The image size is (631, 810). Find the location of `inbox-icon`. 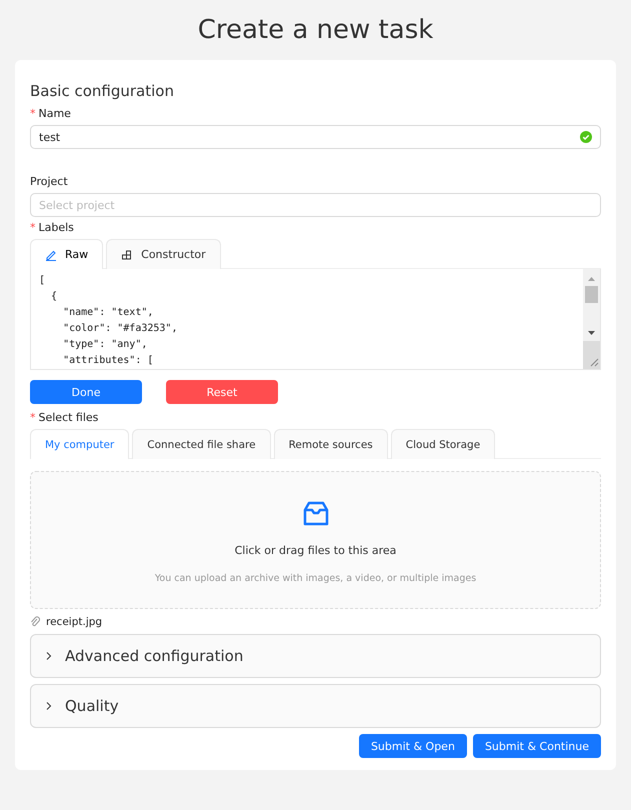

inbox-icon is located at coordinates (316, 514).